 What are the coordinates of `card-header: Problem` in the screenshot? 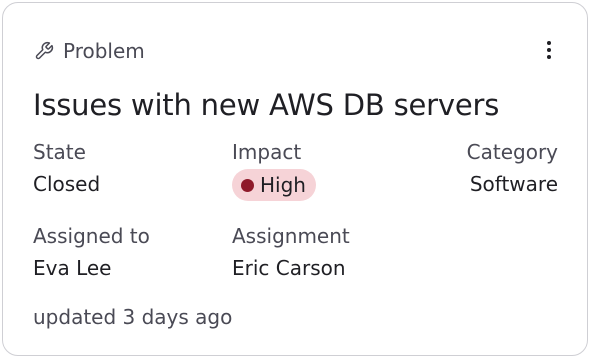 It's located at (89, 51).